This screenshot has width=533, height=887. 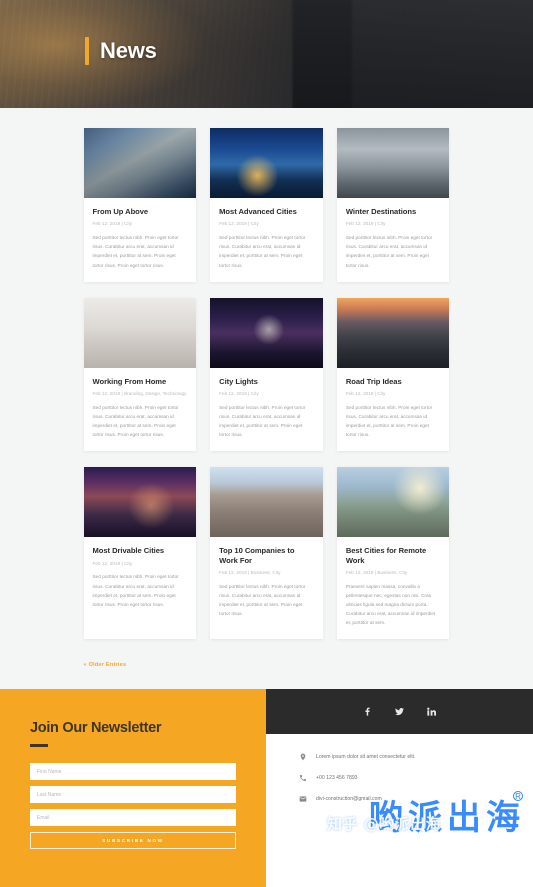 I want to click on hero-heading-group: News, so click(x=121, y=51).